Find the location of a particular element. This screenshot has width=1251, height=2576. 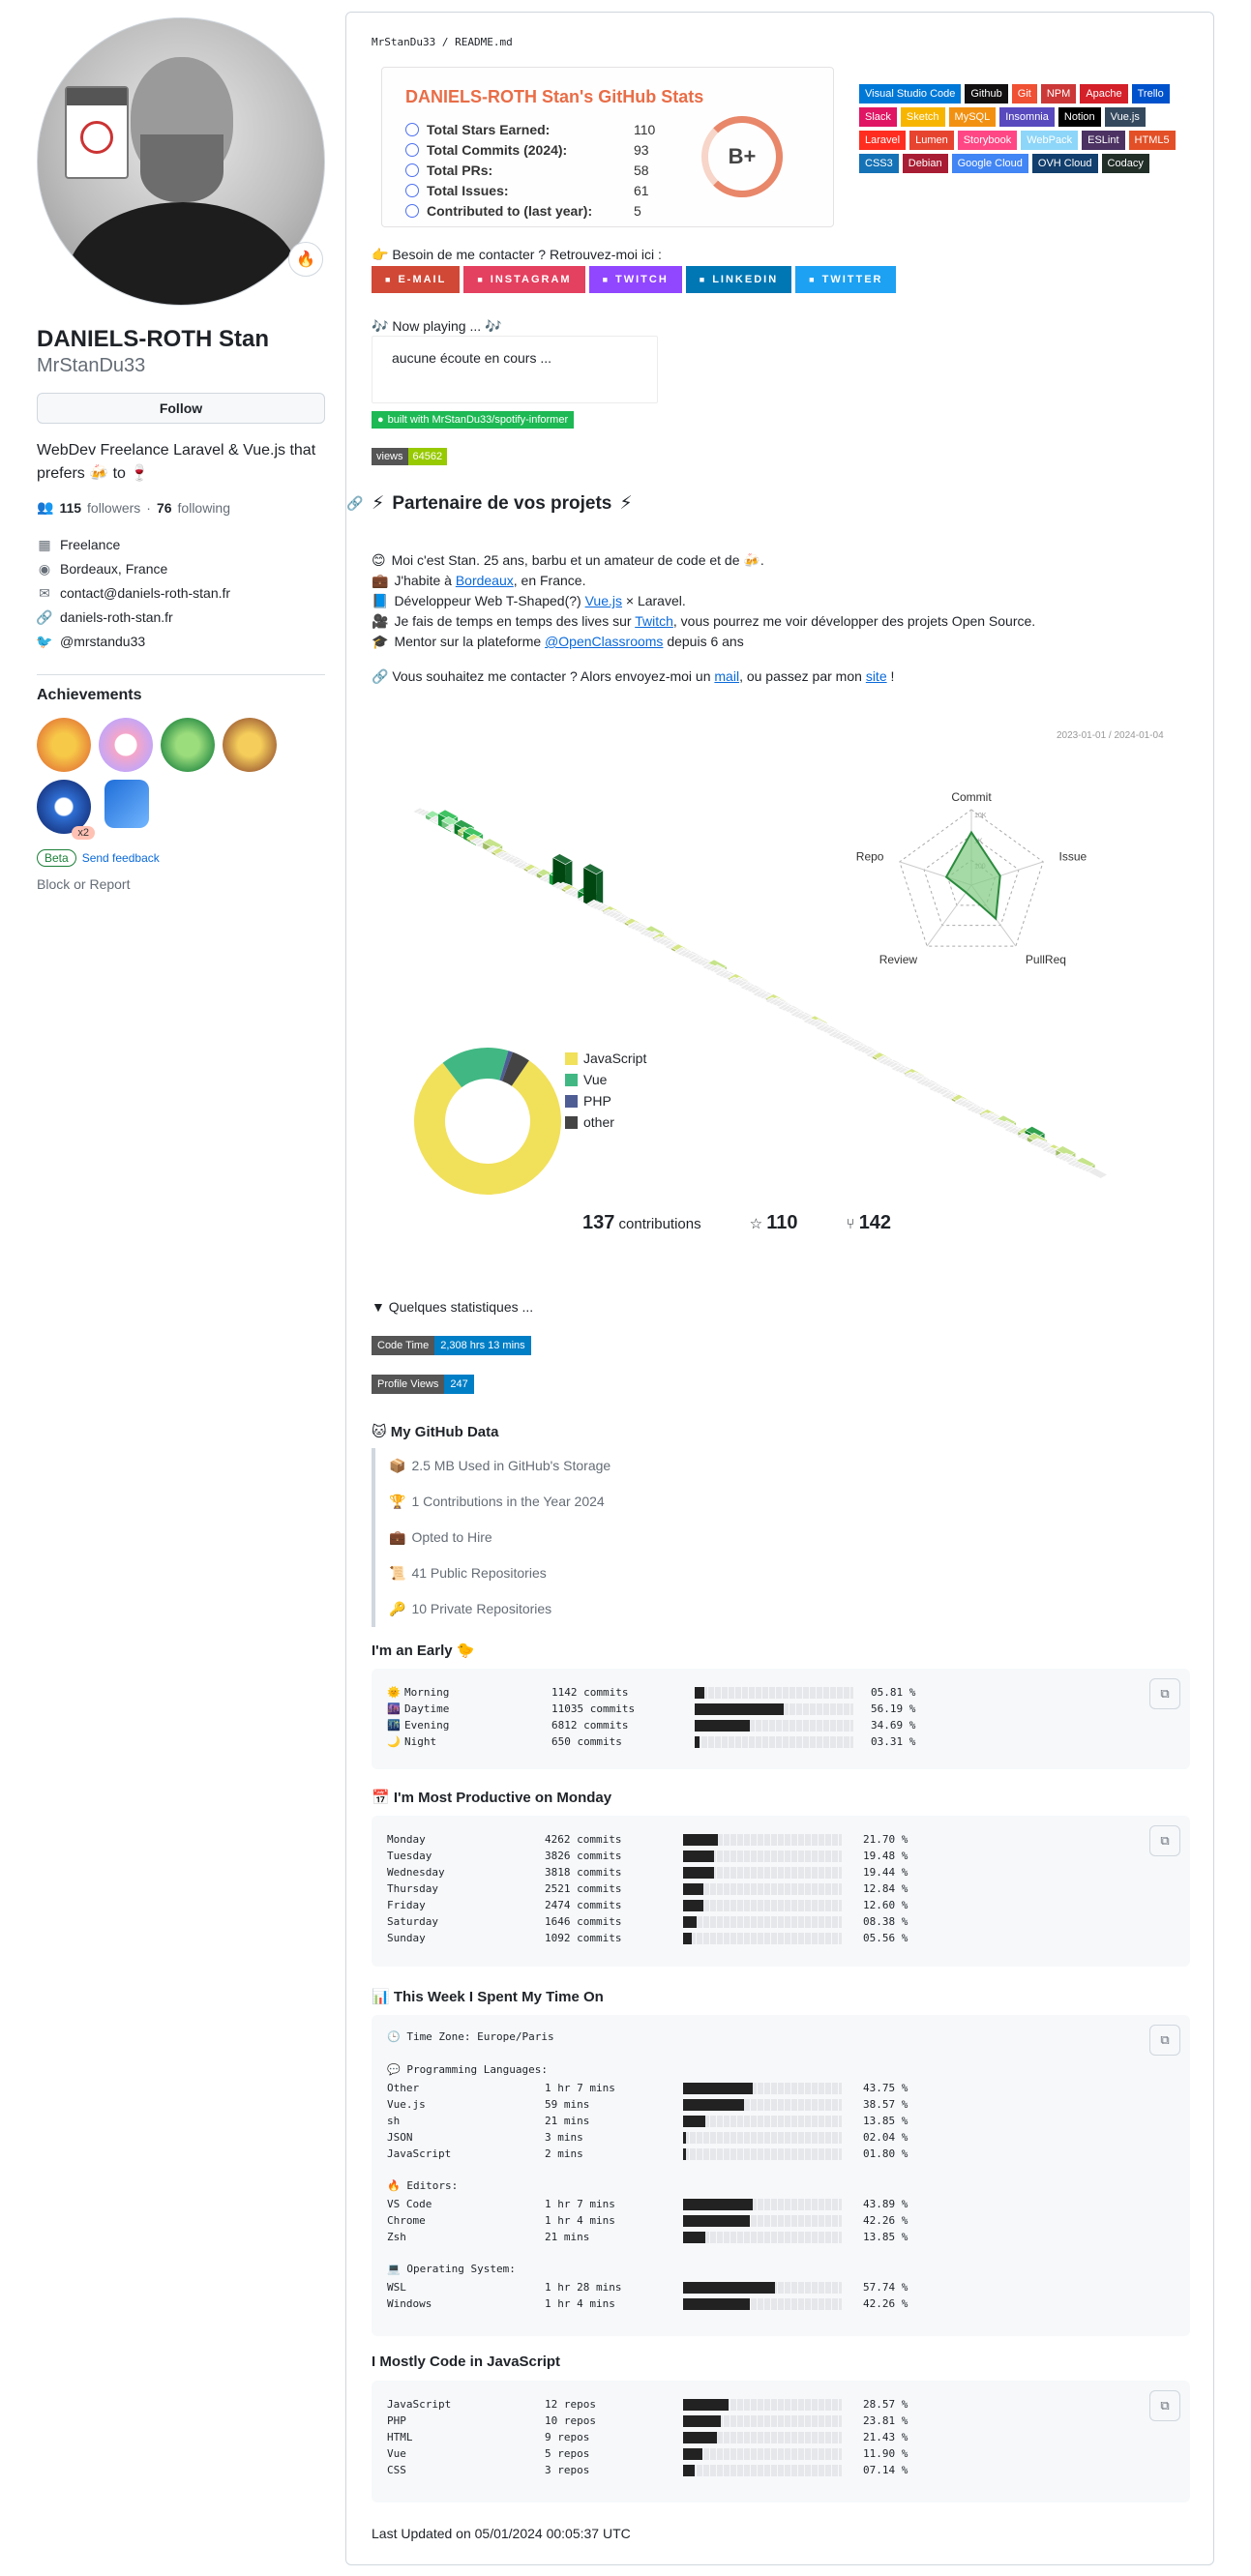

readme-breadcrumb: MrStanDu33 / README.md is located at coordinates (443, 42).